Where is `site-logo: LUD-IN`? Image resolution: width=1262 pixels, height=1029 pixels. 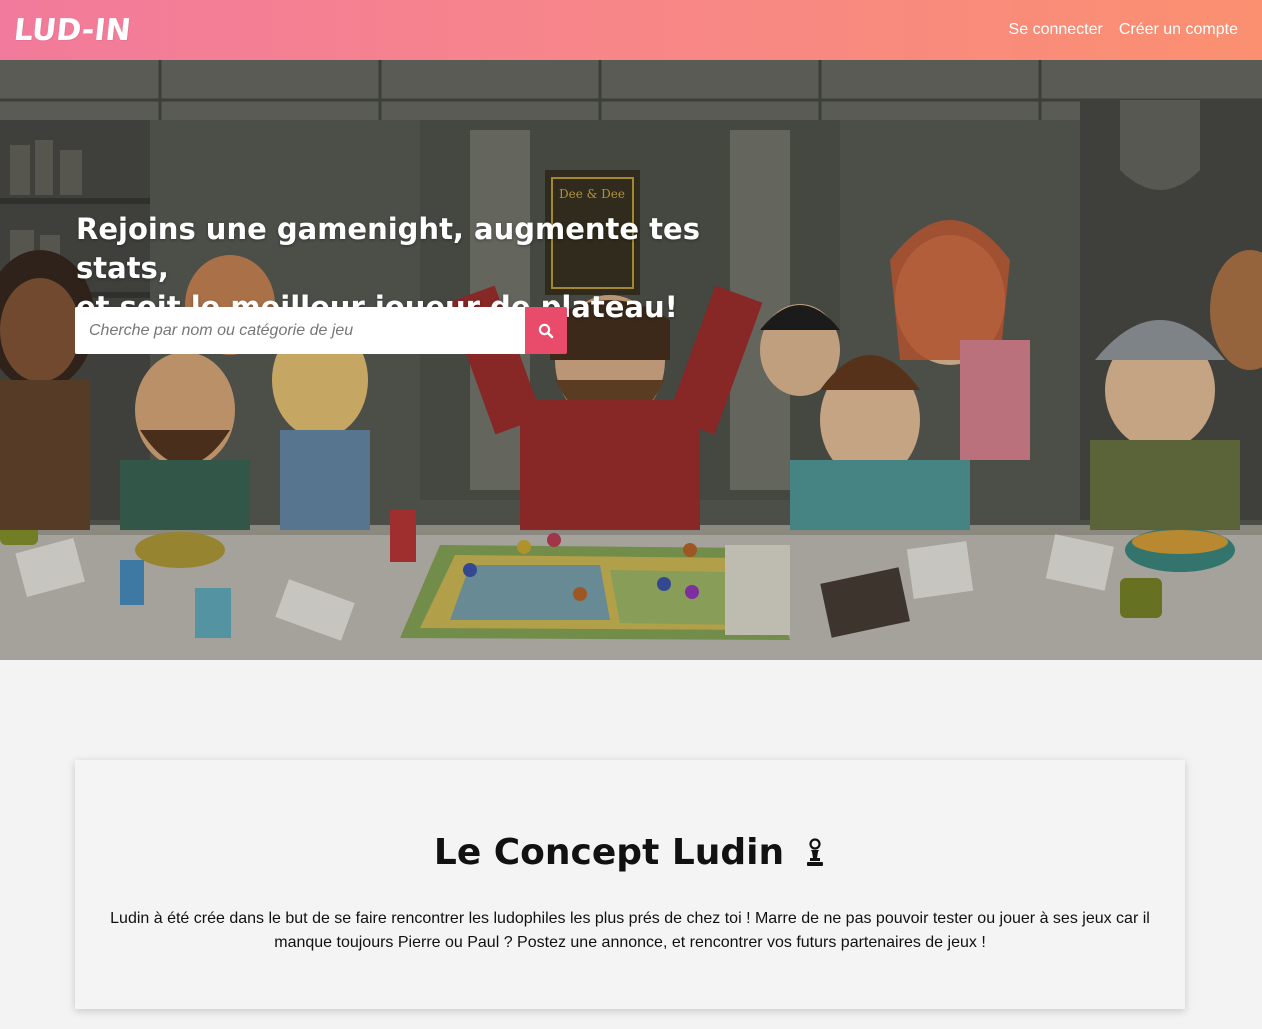 site-logo: LUD-IN is located at coordinates (72, 30).